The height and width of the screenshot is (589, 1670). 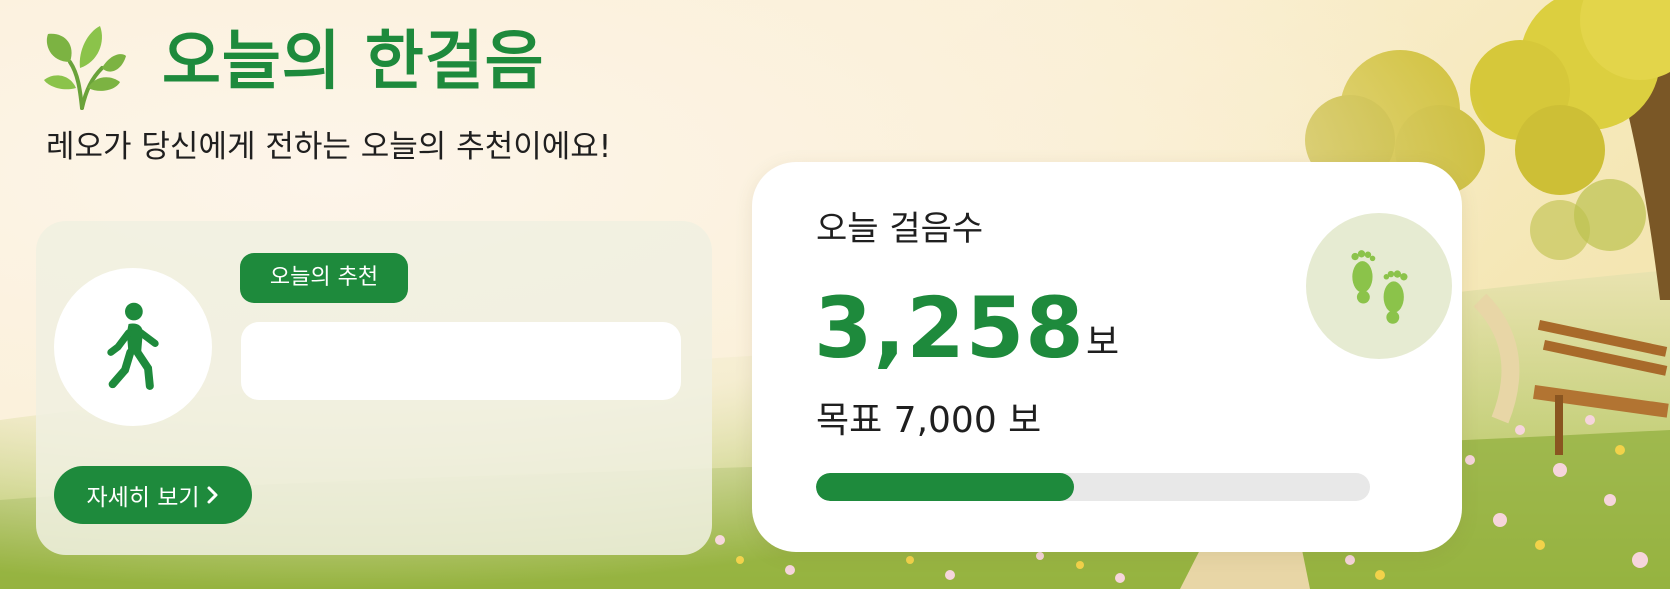 I want to click on footprints-badge, so click(x=1379, y=286).